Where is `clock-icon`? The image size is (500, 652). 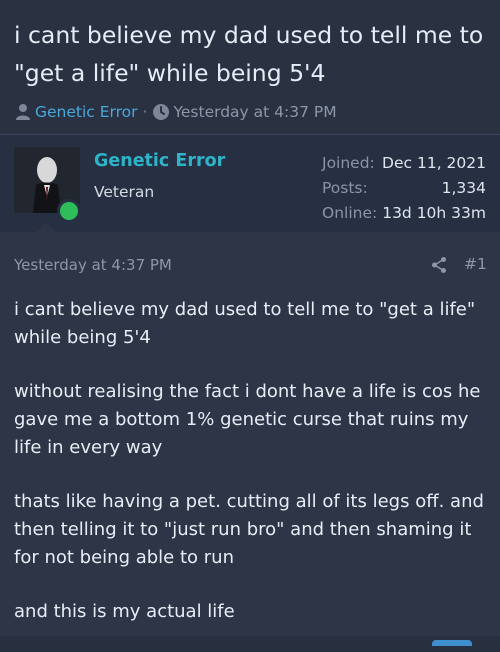 clock-icon is located at coordinates (161, 112).